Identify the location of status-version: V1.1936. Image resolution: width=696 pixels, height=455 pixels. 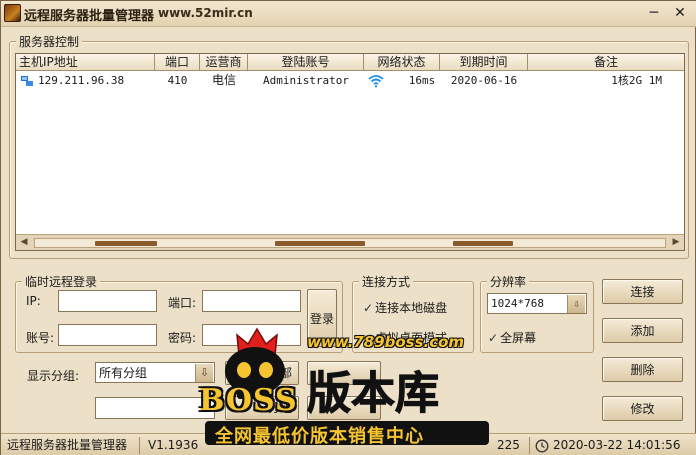
(173, 445).